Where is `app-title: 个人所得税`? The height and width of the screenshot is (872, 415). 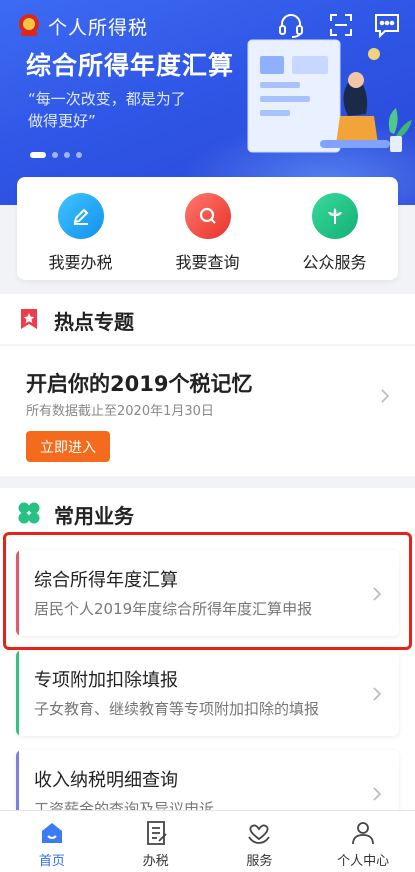
app-title: 个人所得税 is located at coordinates (98, 28).